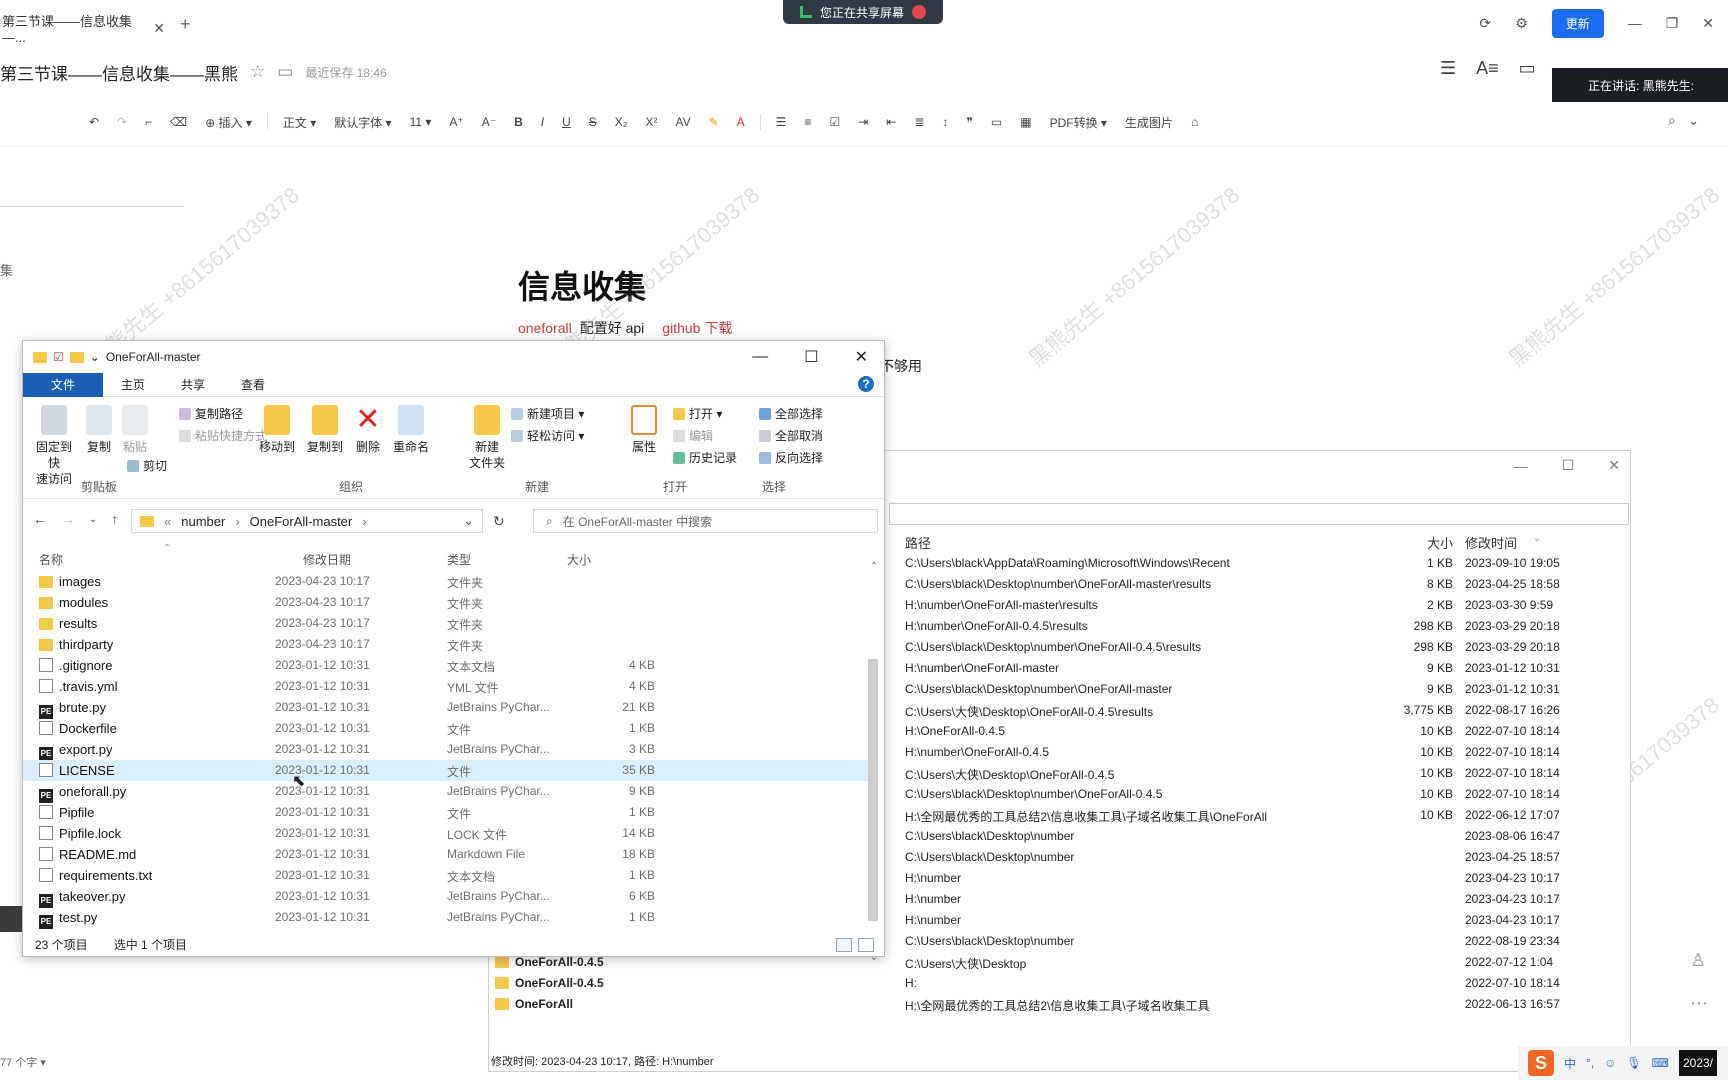 The width and height of the screenshot is (1728, 1080). What do you see at coordinates (714, 122) in the screenshot?
I see `highlight-icon: ✎` at bounding box center [714, 122].